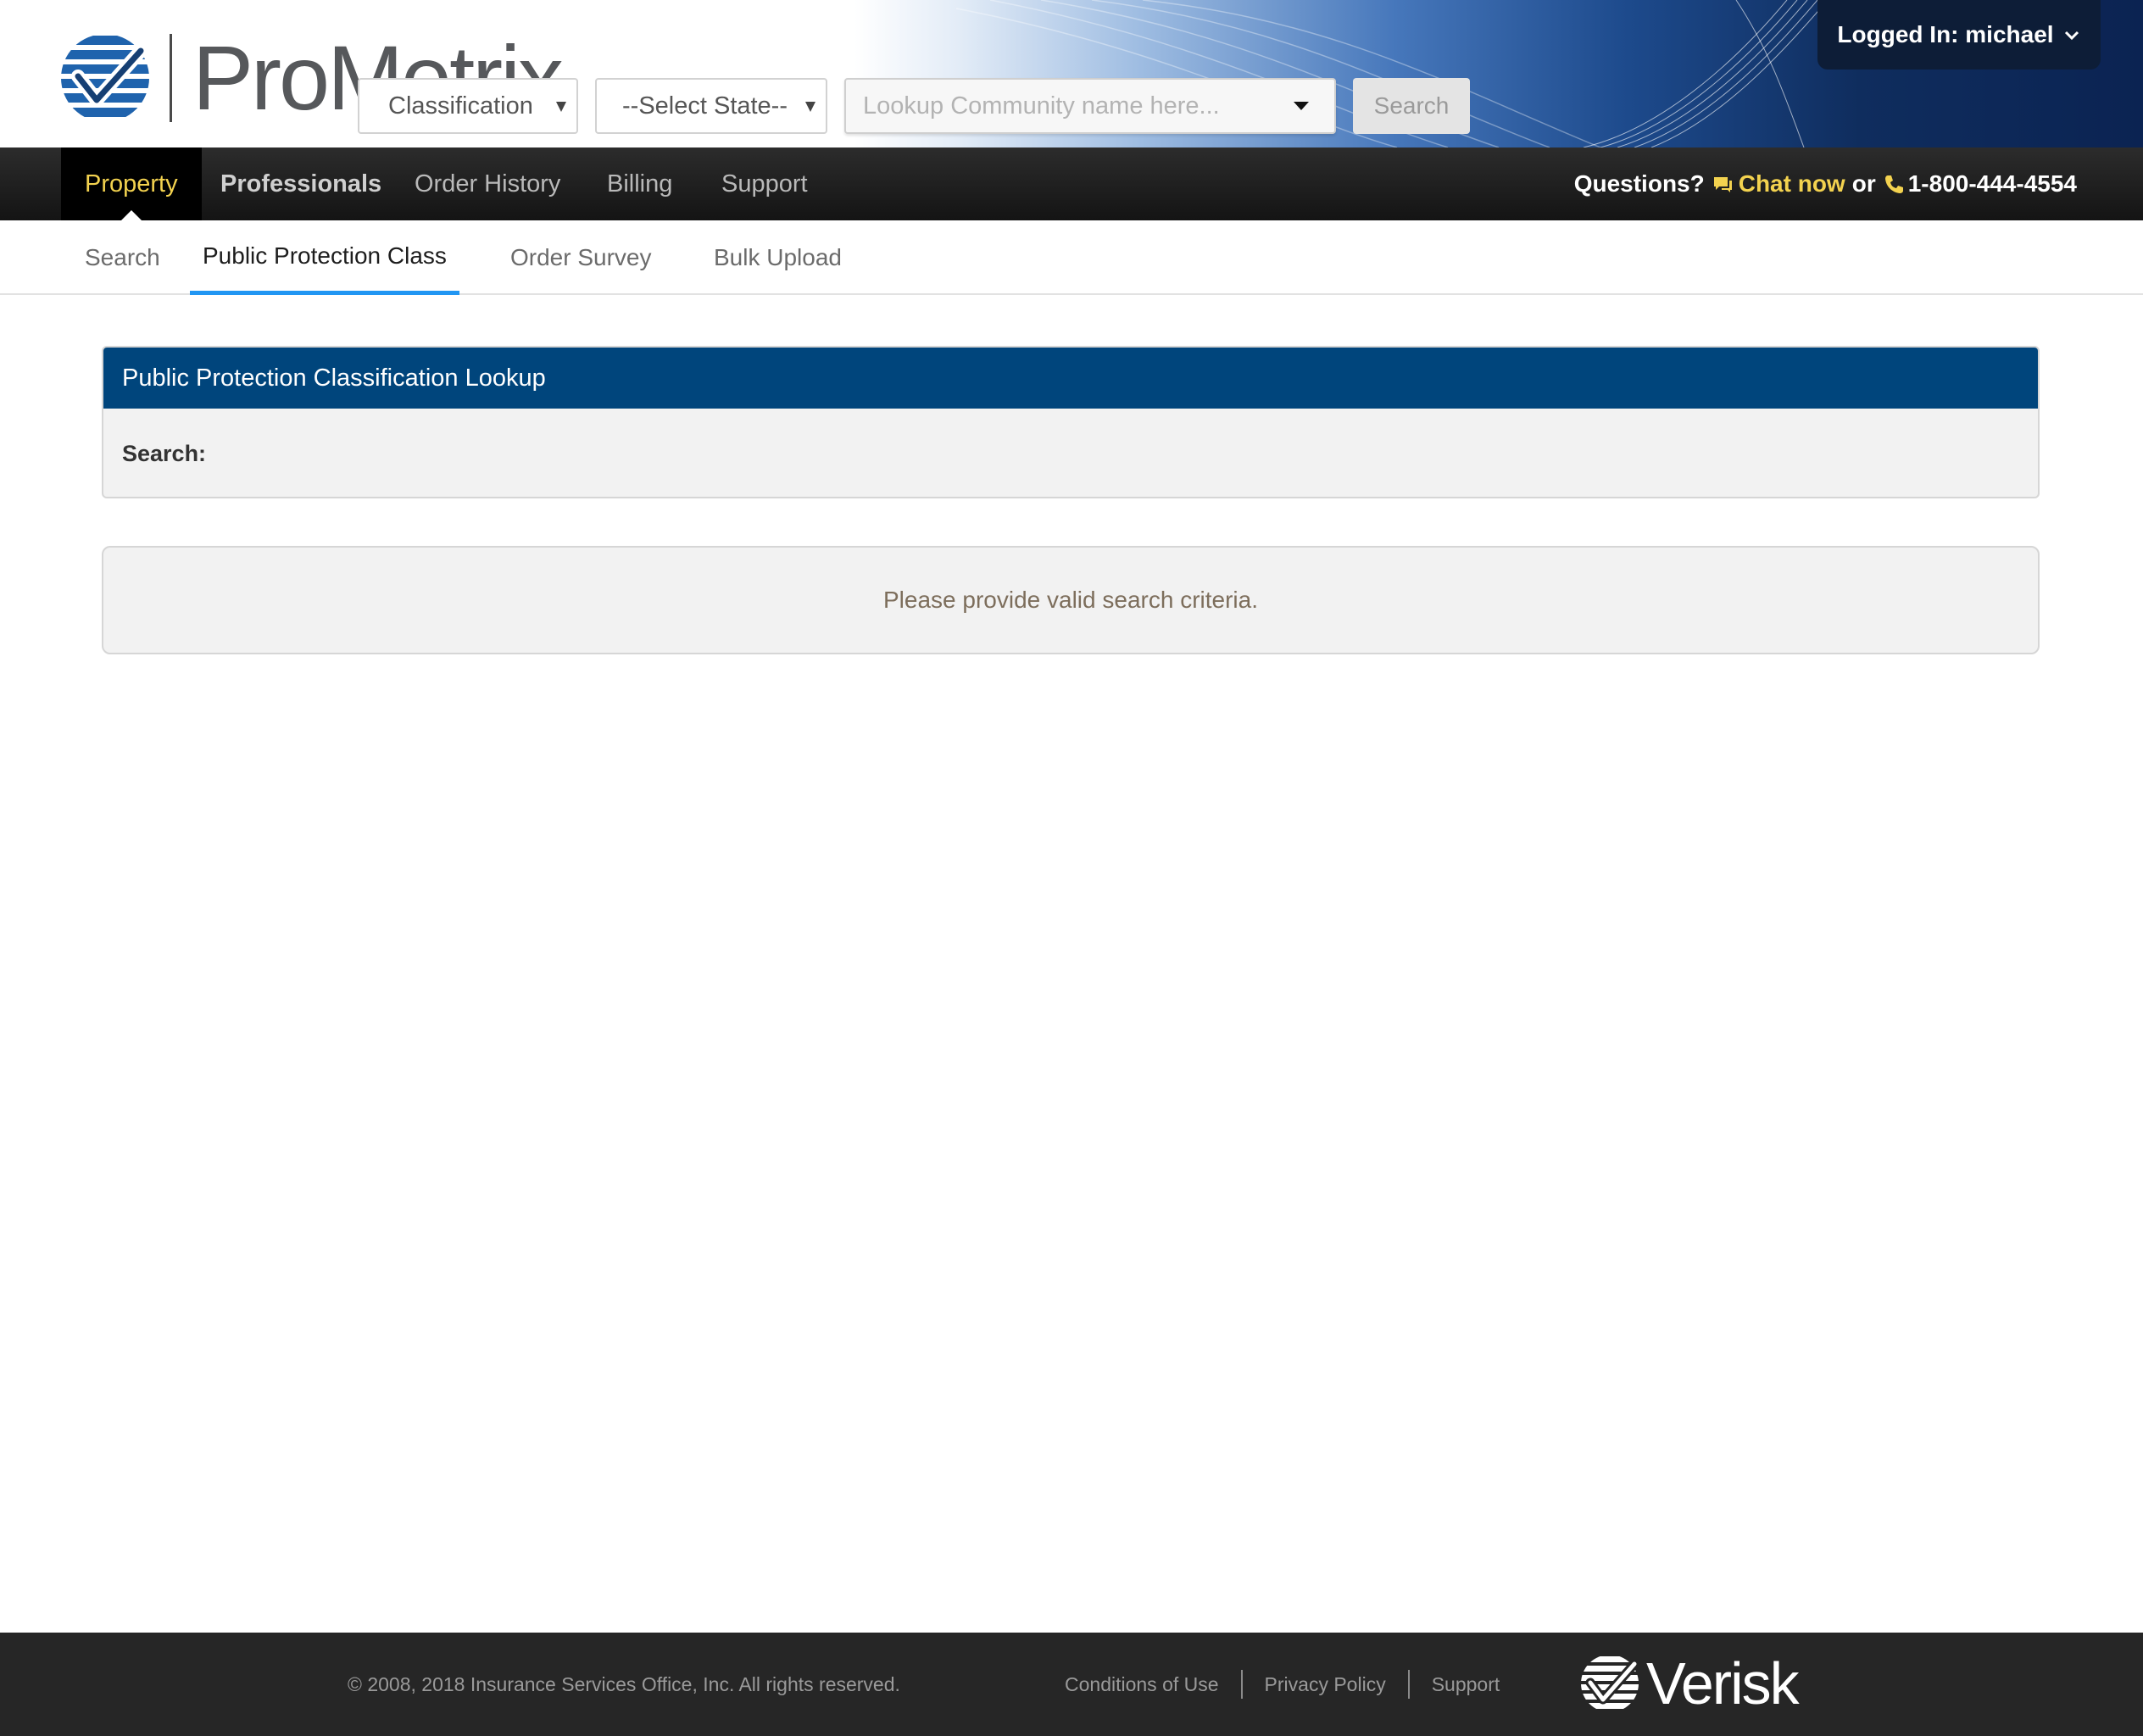  What do you see at coordinates (164, 453) in the screenshot?
I see `search-label: Search:` at bounding box center [164, 453].